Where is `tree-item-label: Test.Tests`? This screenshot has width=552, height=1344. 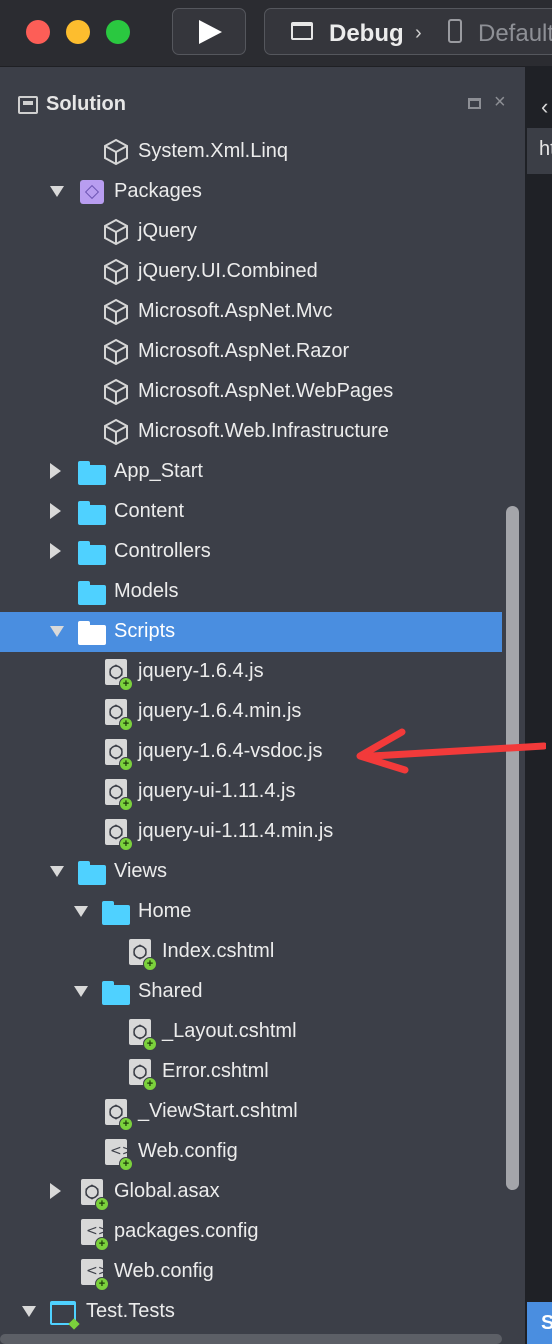 tree-item-label: Test.Tests is located at coordinates (130, 1311).